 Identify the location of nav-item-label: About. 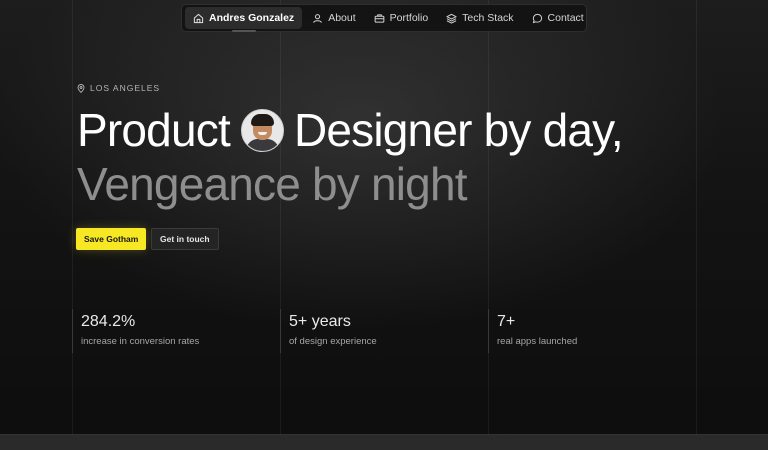
(342, 18).